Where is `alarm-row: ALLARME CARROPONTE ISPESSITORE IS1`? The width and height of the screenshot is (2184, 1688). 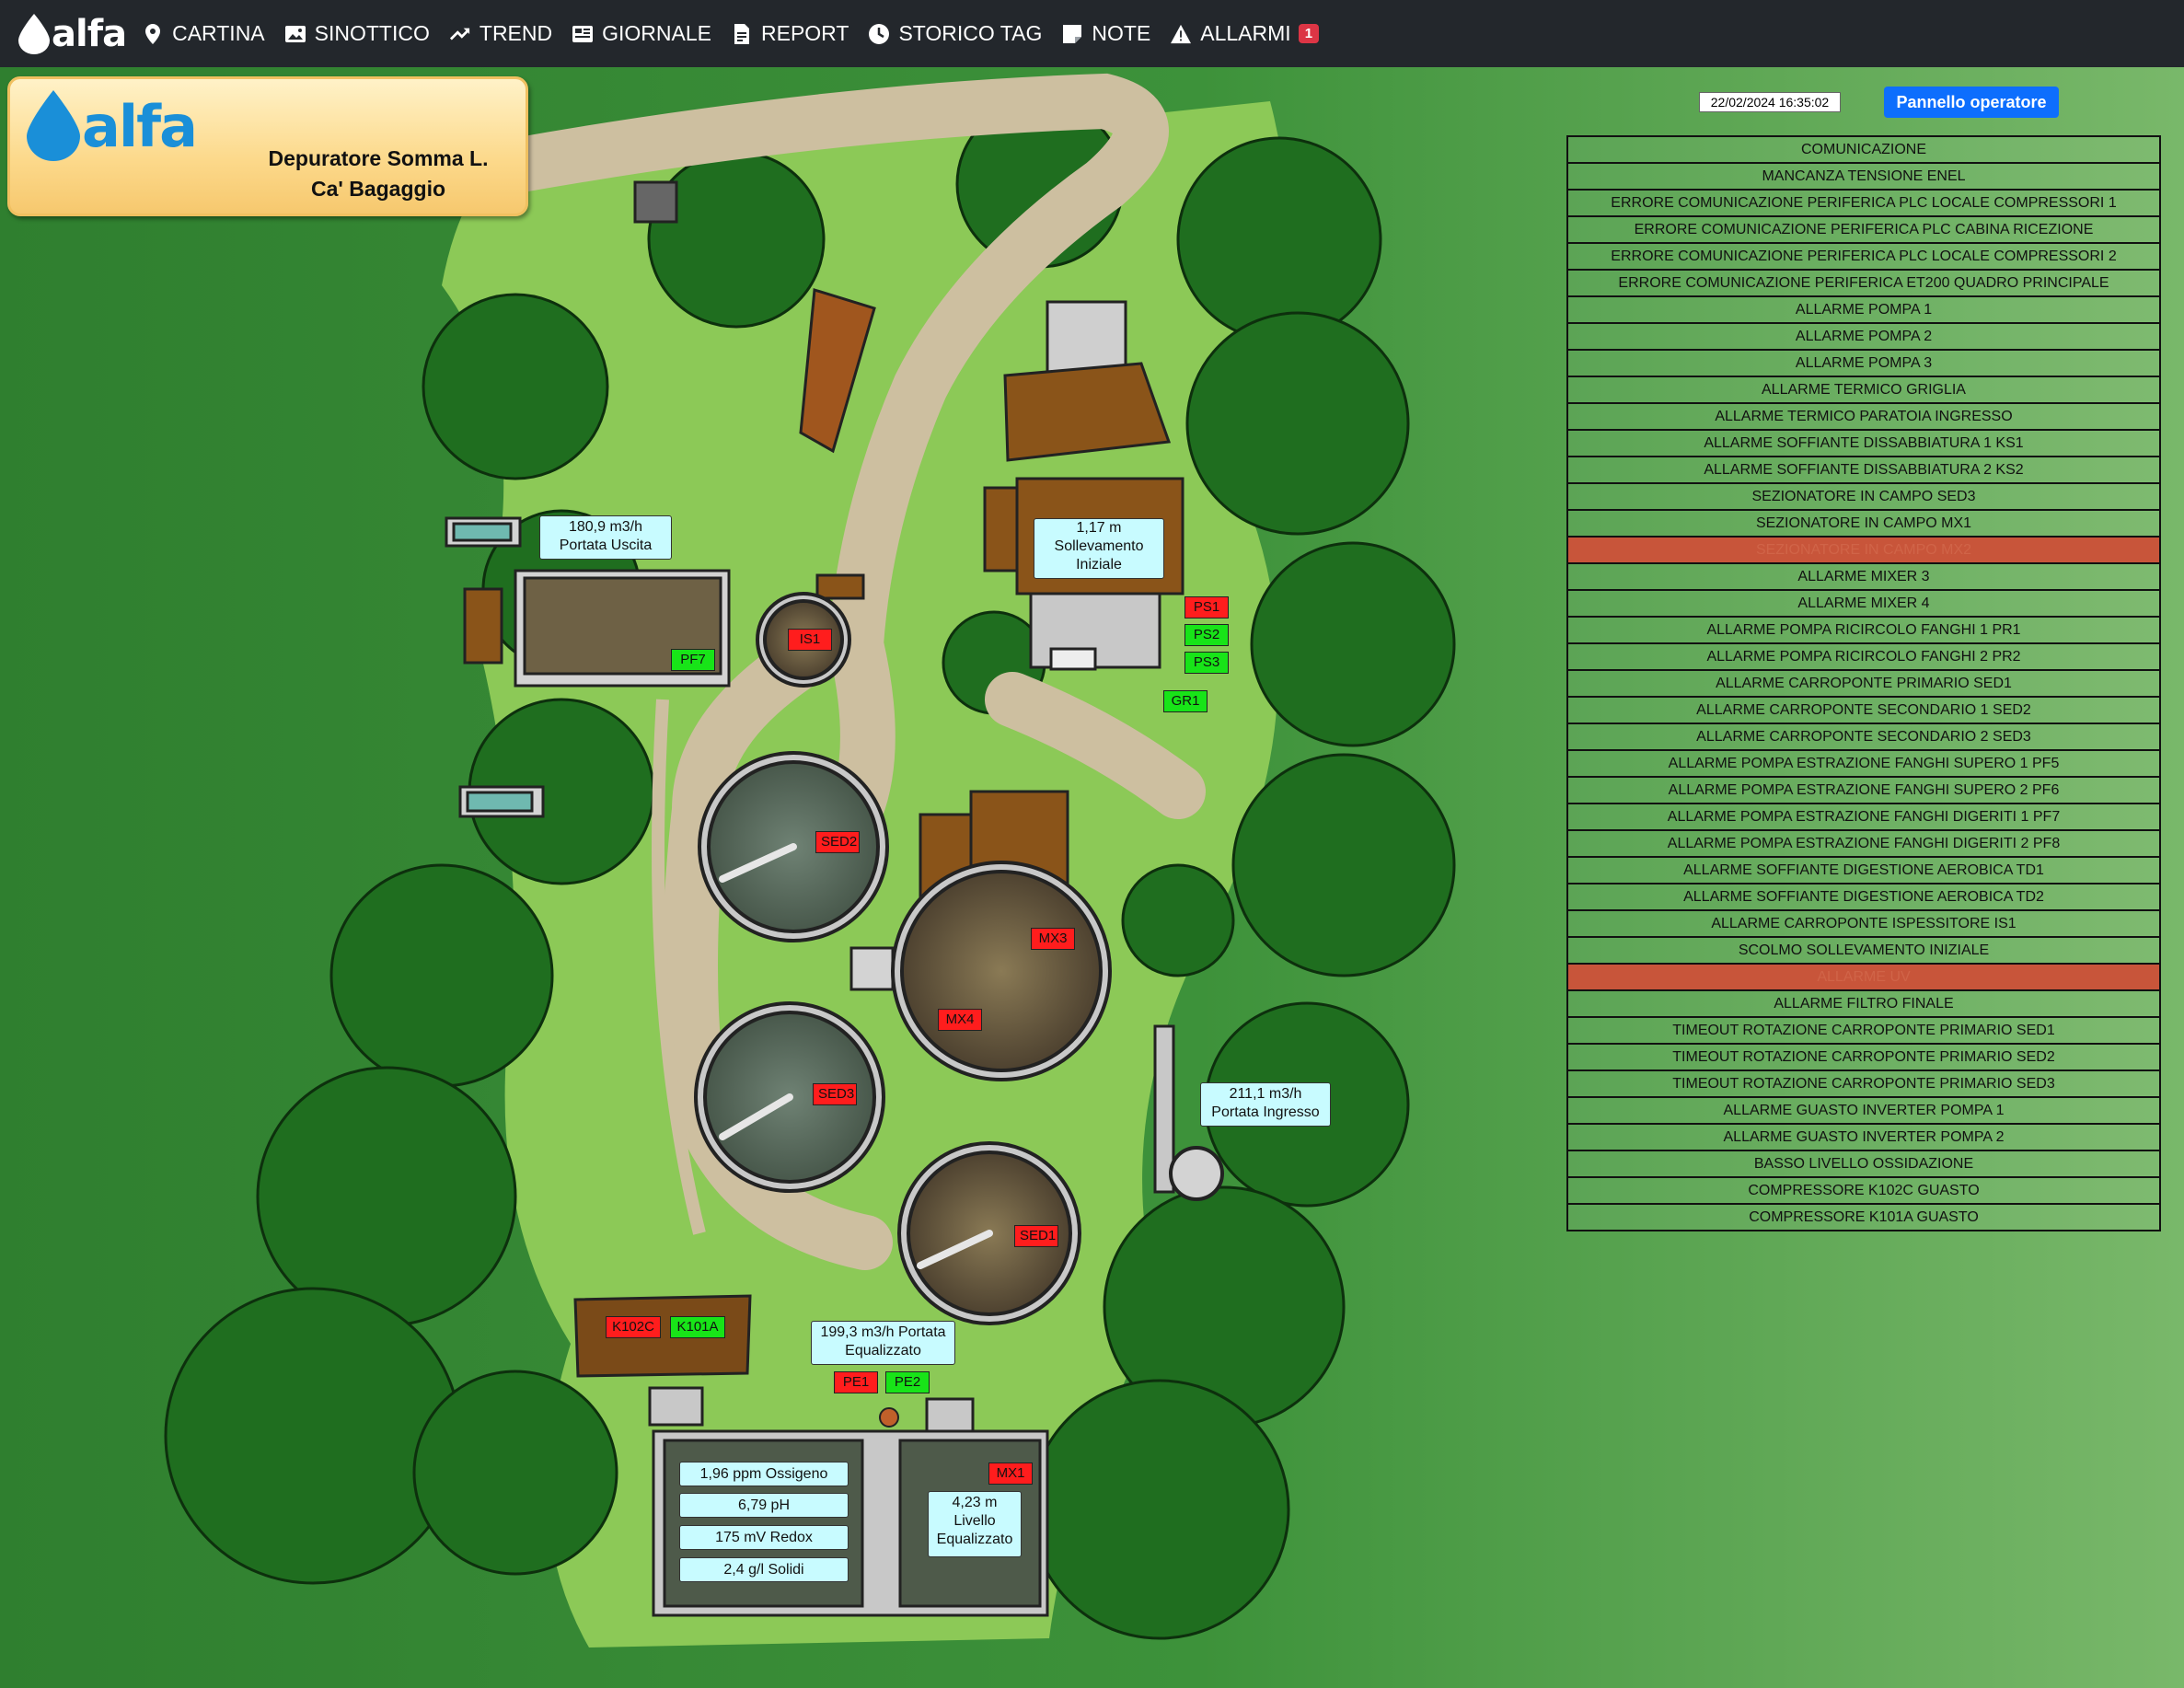
alarm-row: ALLARME CARROPONTE ISPESSITORE IS1 is located at coordinates (1863, 922).